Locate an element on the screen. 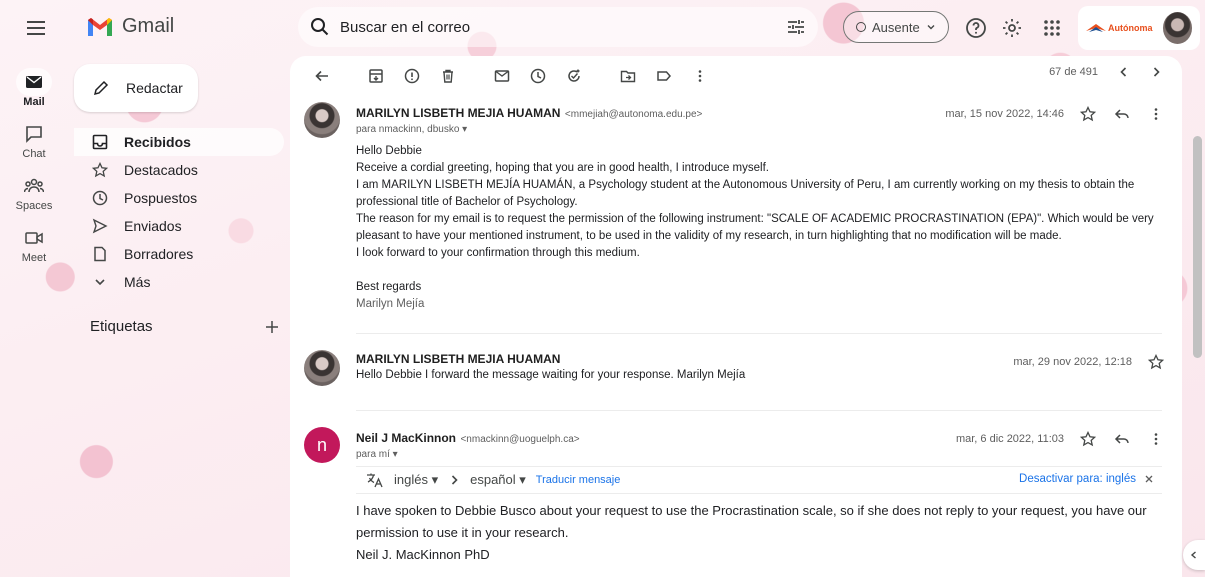 This screenshot has width=1205, height=577. nav-item-more: Más is located at coordinates (179, 282).